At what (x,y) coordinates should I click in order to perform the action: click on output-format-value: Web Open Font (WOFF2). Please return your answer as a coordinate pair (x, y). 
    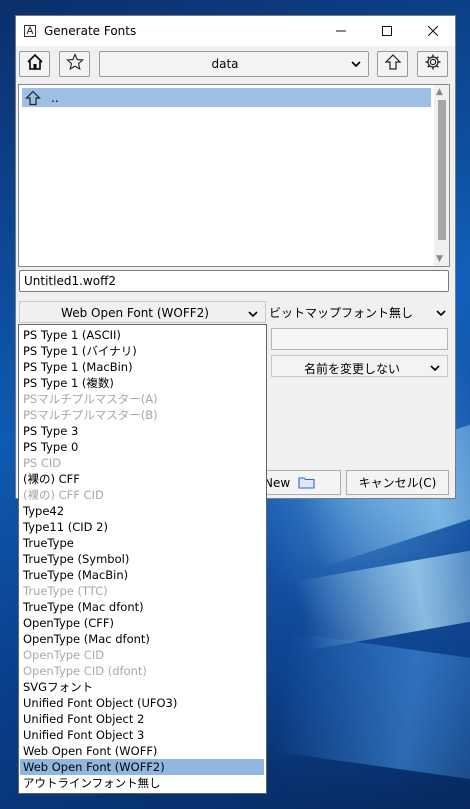
    Looking at the image, I should click on (135, 313).